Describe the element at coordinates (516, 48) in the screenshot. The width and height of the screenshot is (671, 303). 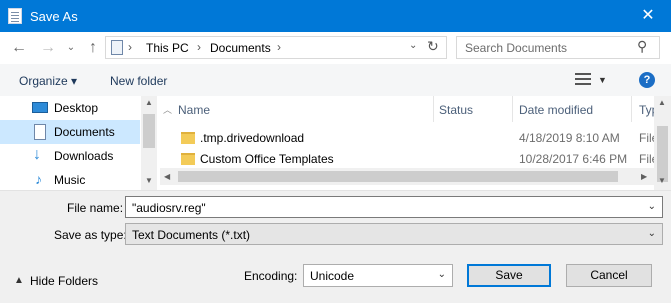
I see `search-placeholder: Search Documents` at that location.